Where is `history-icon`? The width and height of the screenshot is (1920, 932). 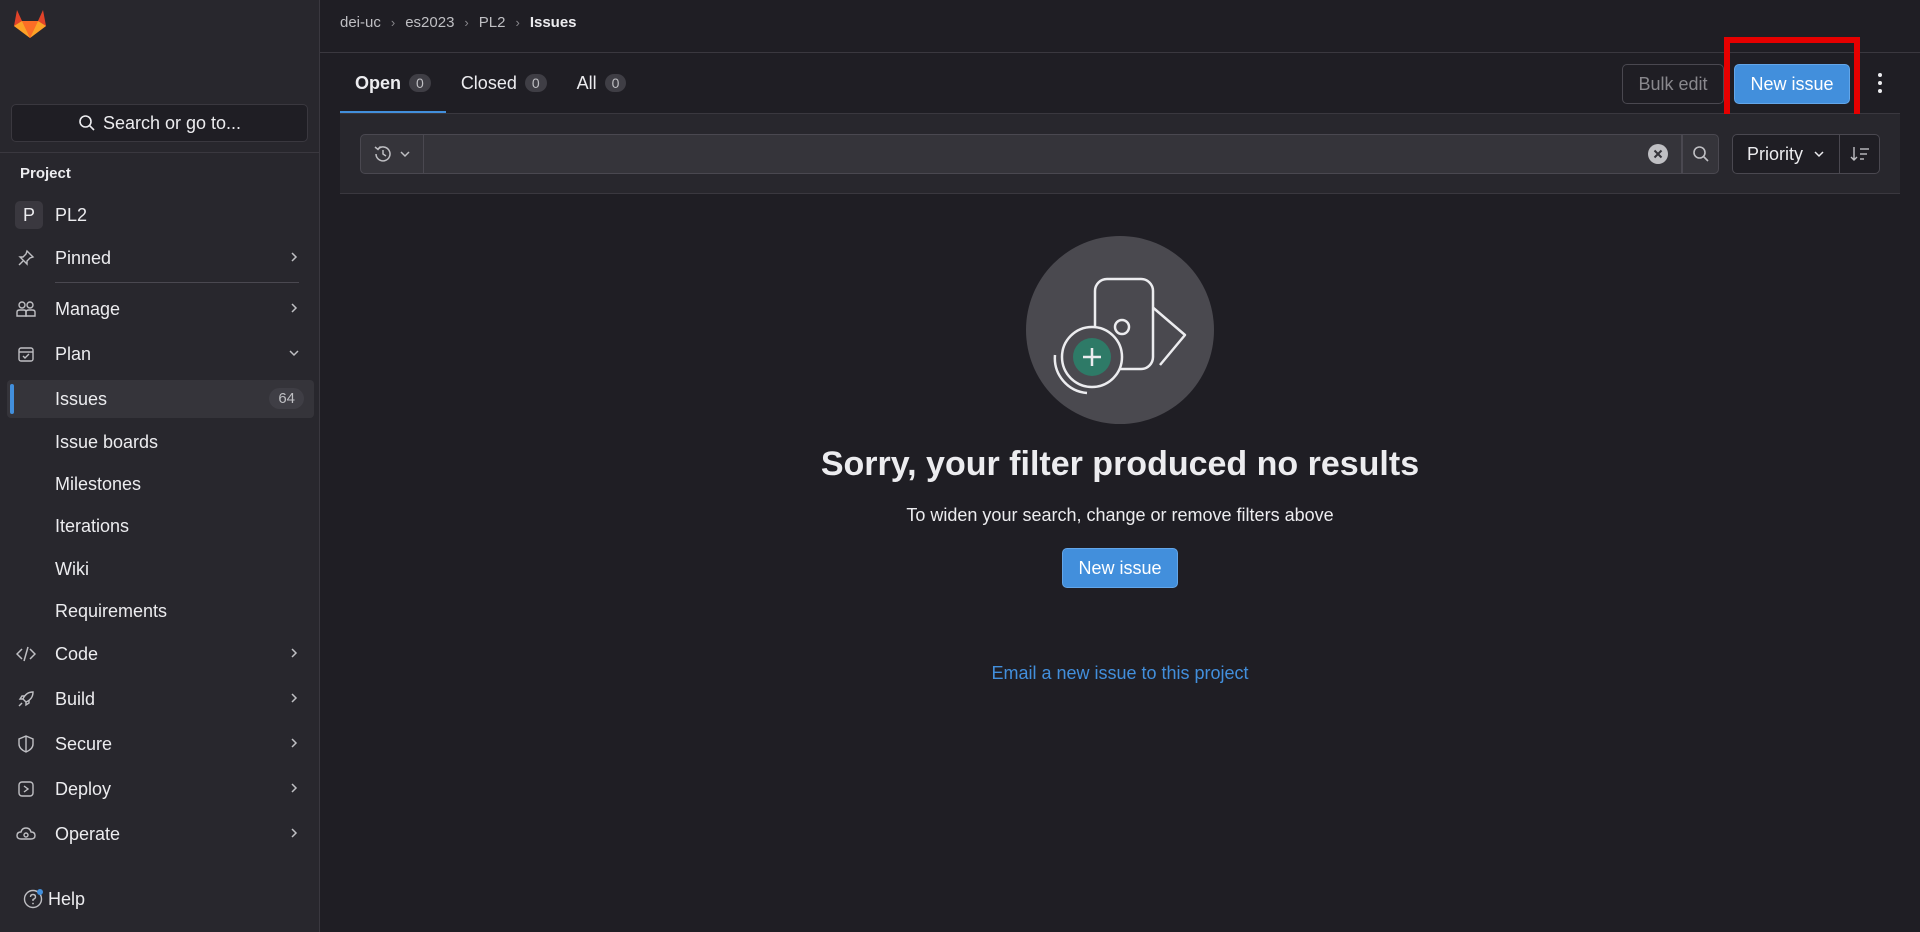 history-icon is located at coordinates (383, 154).